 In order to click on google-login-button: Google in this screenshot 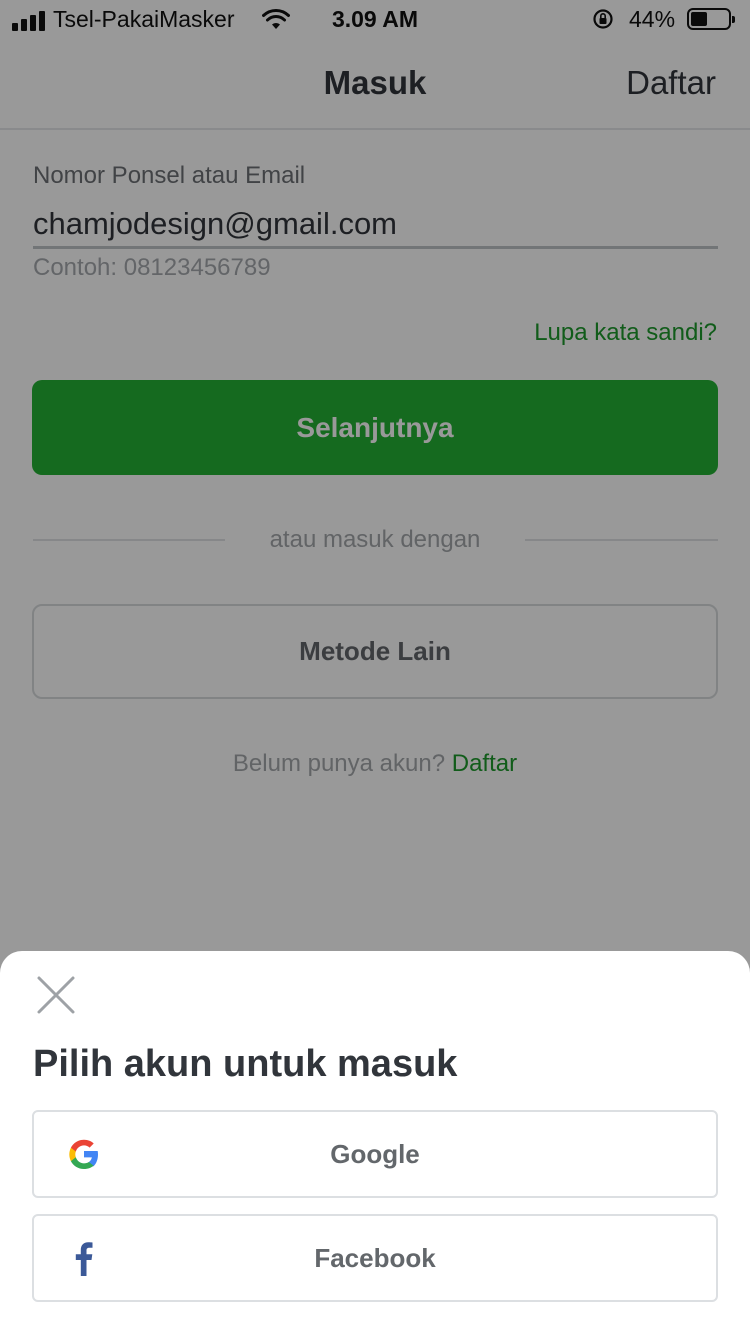, I will do `click(375, 1154)`.